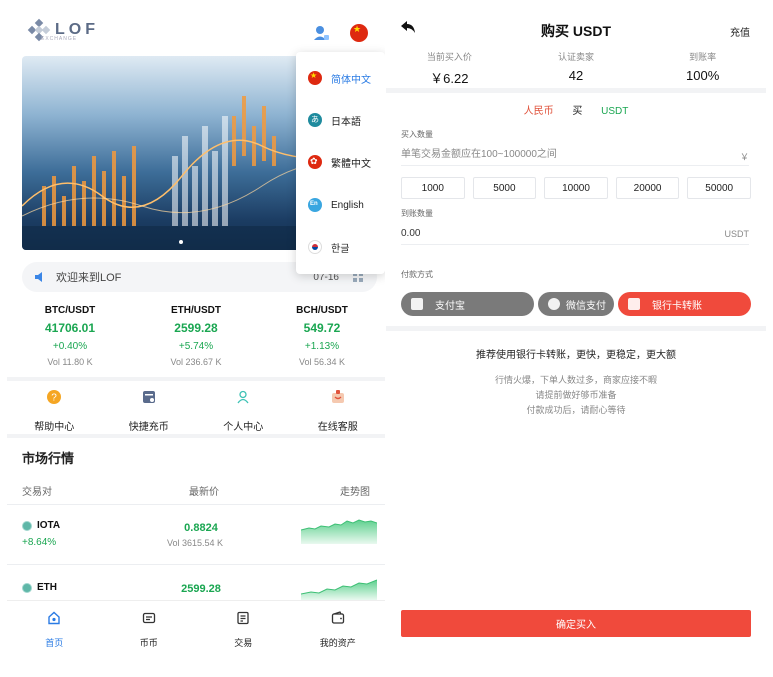 Image resolution: width=773 pixels, height=677 pixels. What do you see at coordinates (47, 587) in the screenshot?
I see `coin-name: ETH` at bounding box center [47, 587].